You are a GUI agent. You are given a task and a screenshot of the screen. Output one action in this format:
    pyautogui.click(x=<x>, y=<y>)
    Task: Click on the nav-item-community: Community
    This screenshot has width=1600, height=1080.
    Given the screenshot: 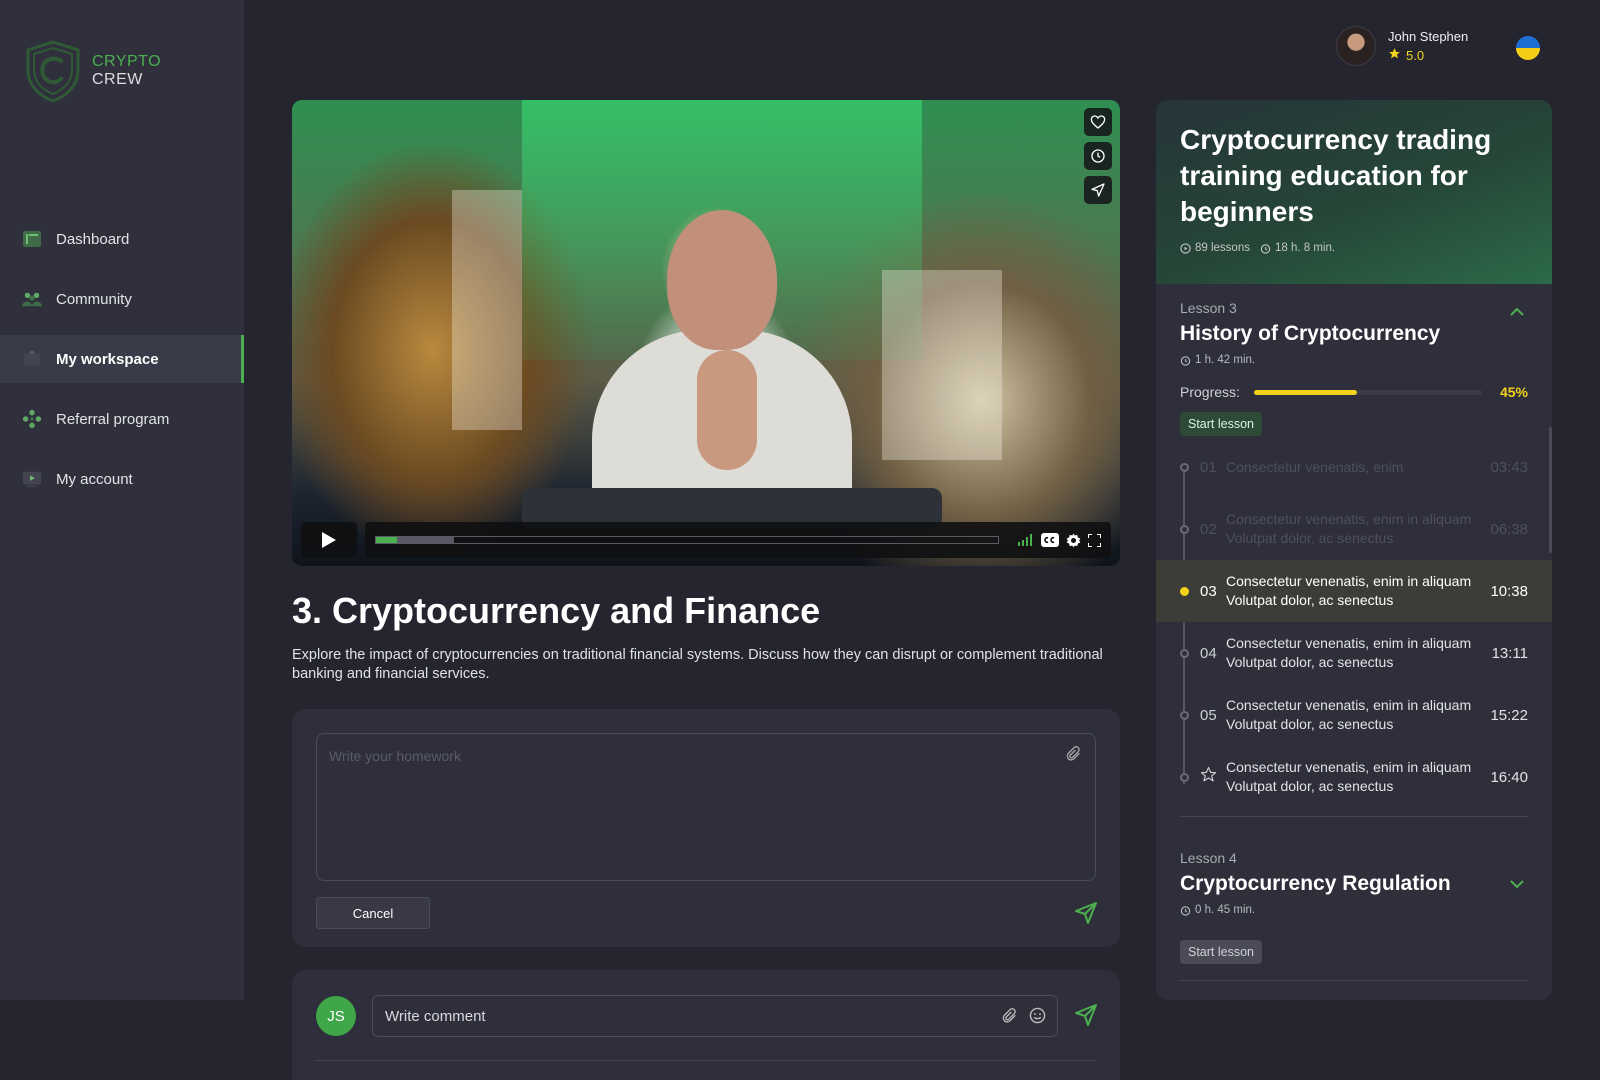 What is the action you would take?
    pyautogui.click(x=122, y=299)
    